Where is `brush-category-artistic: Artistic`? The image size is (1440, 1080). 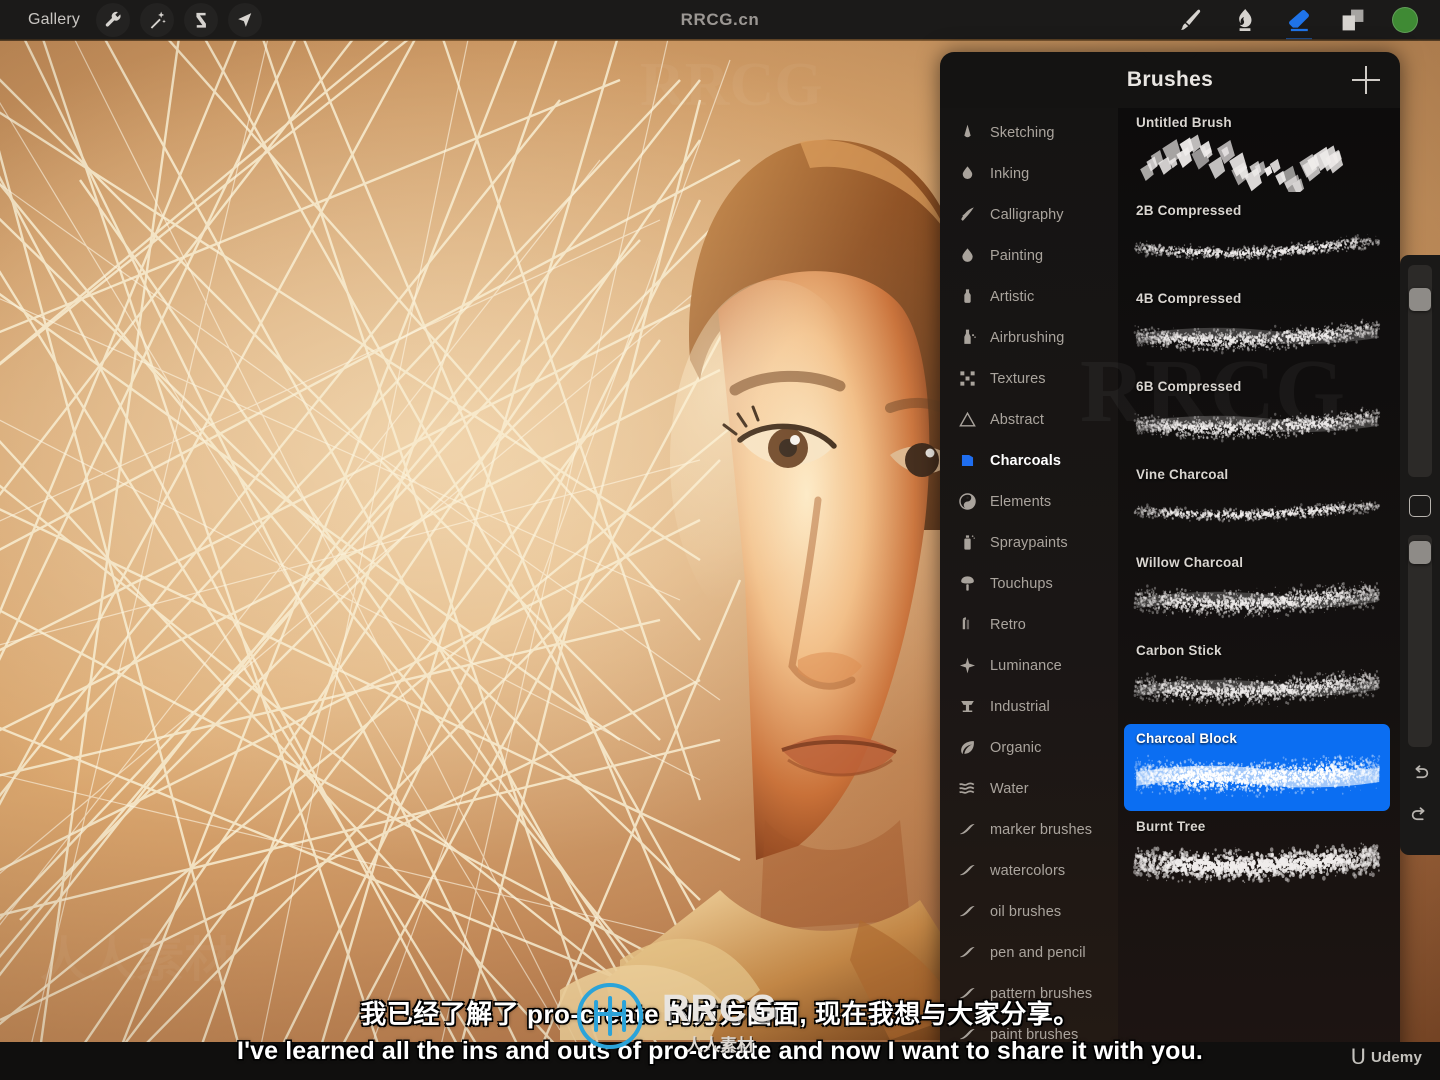
brush-category-artistic: Artistic is located at coordinates (1029, 296).